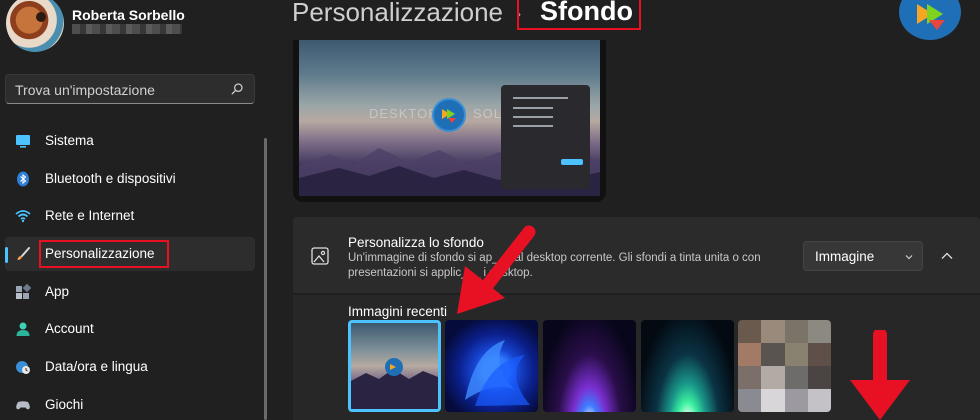 The height and width of the screenshot is (420, 980). Describe the element at coordinates (586, 13) in the screenshot. I see `page-title: Sfondo` at that location.